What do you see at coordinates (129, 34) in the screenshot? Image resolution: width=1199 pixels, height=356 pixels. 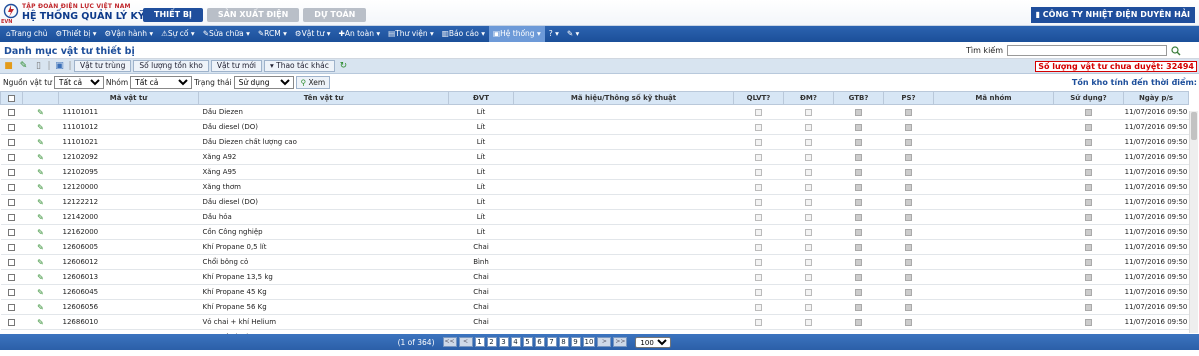 I see `nav-van-hanh: ⚙Vận hành ▾` at bounding box center [129, 34].